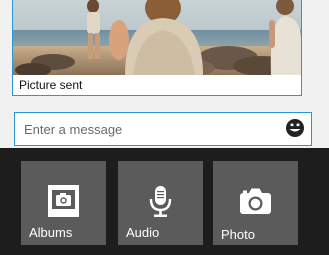 The width and height of the screenshot is (329, 255). What do you see at coordinates (143, 232) in the screenshot?
I see `audio-label: Audio` at bounding box center [143, 232].